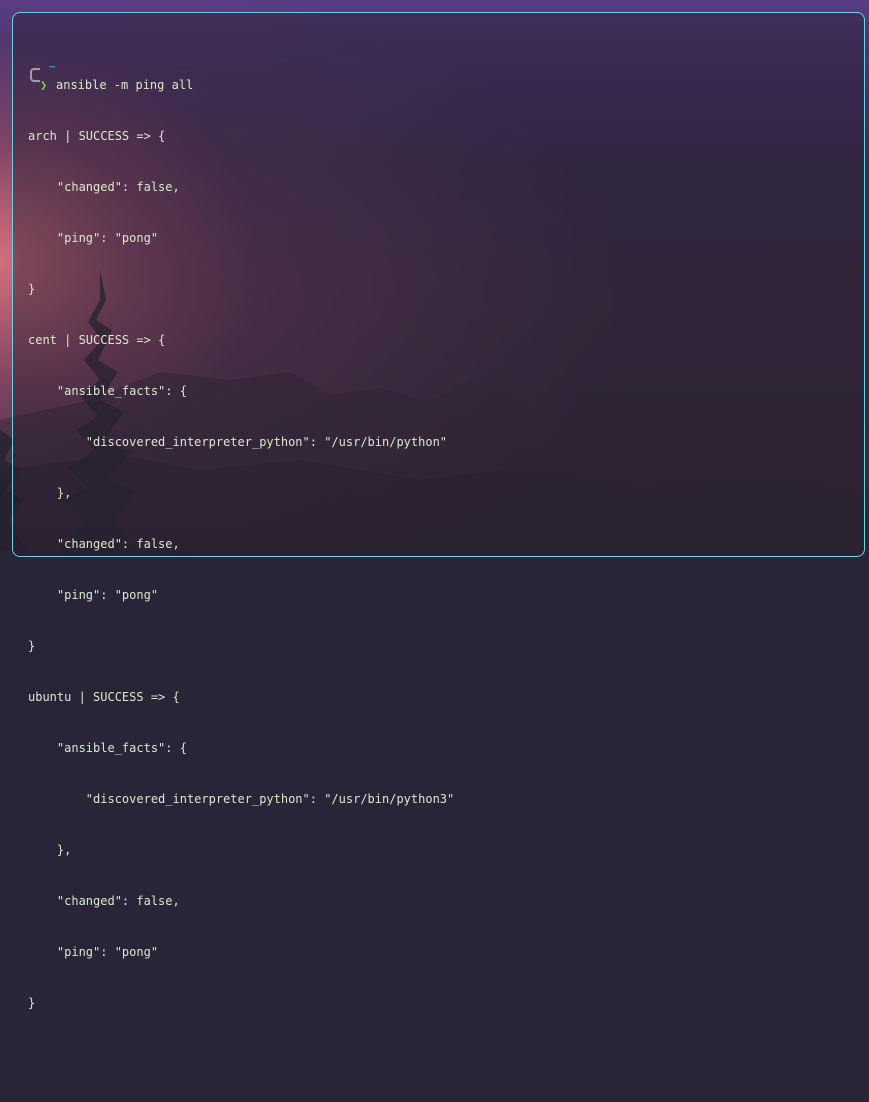 This screenshot has height=1102, width=869. I want to click on prompt-arrow-icon: ❯, so click(44, 85).